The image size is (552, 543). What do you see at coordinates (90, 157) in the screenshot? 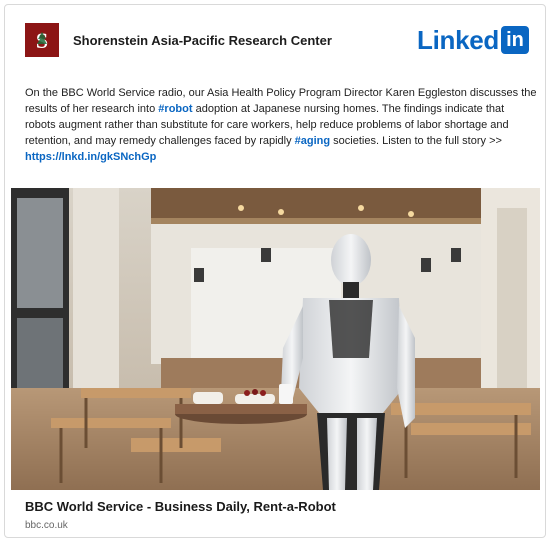
I see `story-link: https://lnkd.in/gkSNchGp` at bounding box center [90, 157].